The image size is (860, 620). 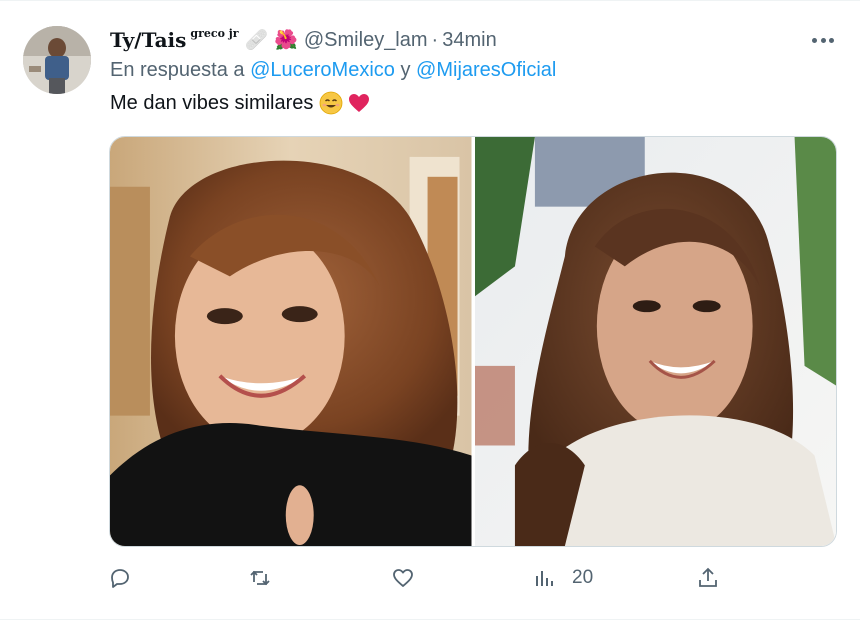 I want to click on hibiscus-emoji-icon: 🌺, so click(x=286, y=40).